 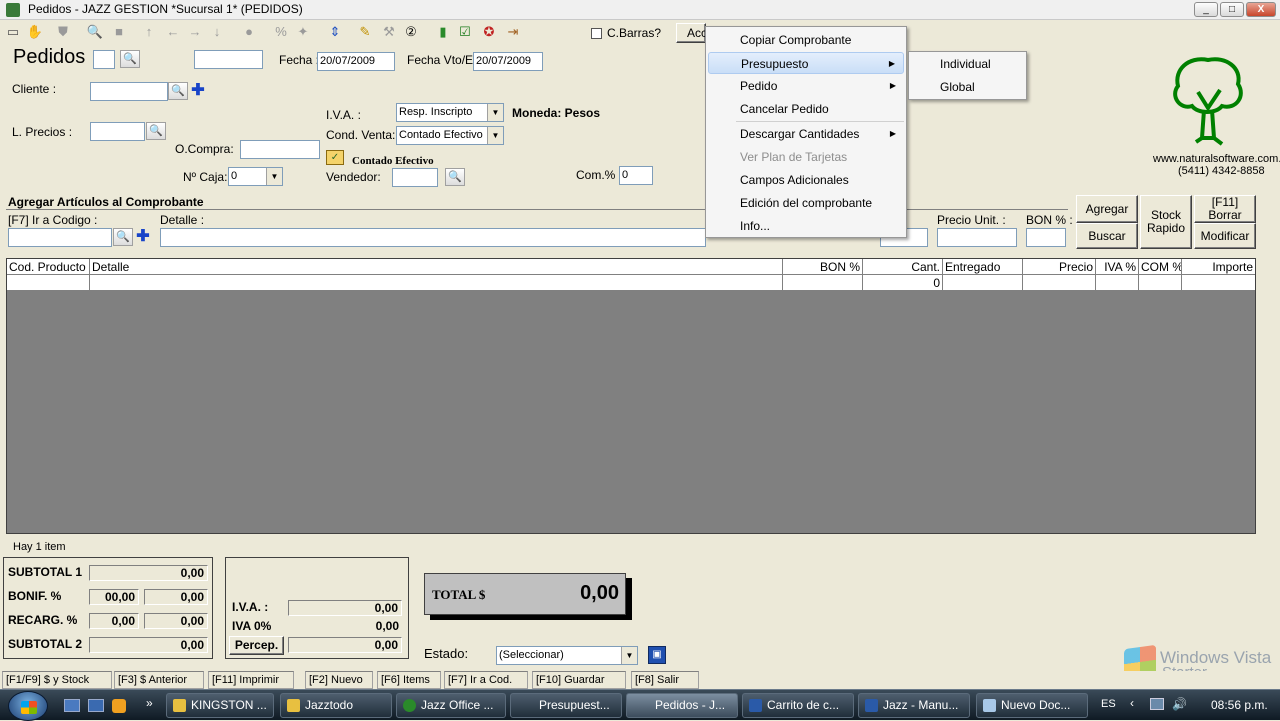 I want to click on recarg-pct-field: 0,00, so click(x=114, y=621).